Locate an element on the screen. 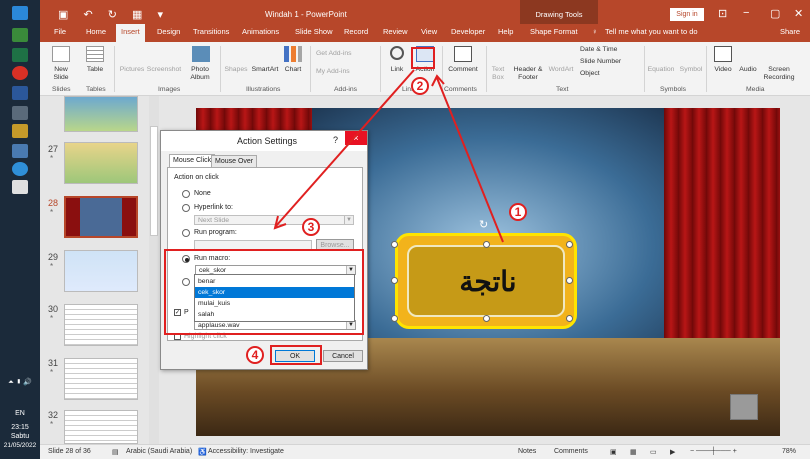 The height and width of the screenshot is (459, 810). language-indicator: Arabic (Saudi Arabia) is located at coordinates (159, 451).